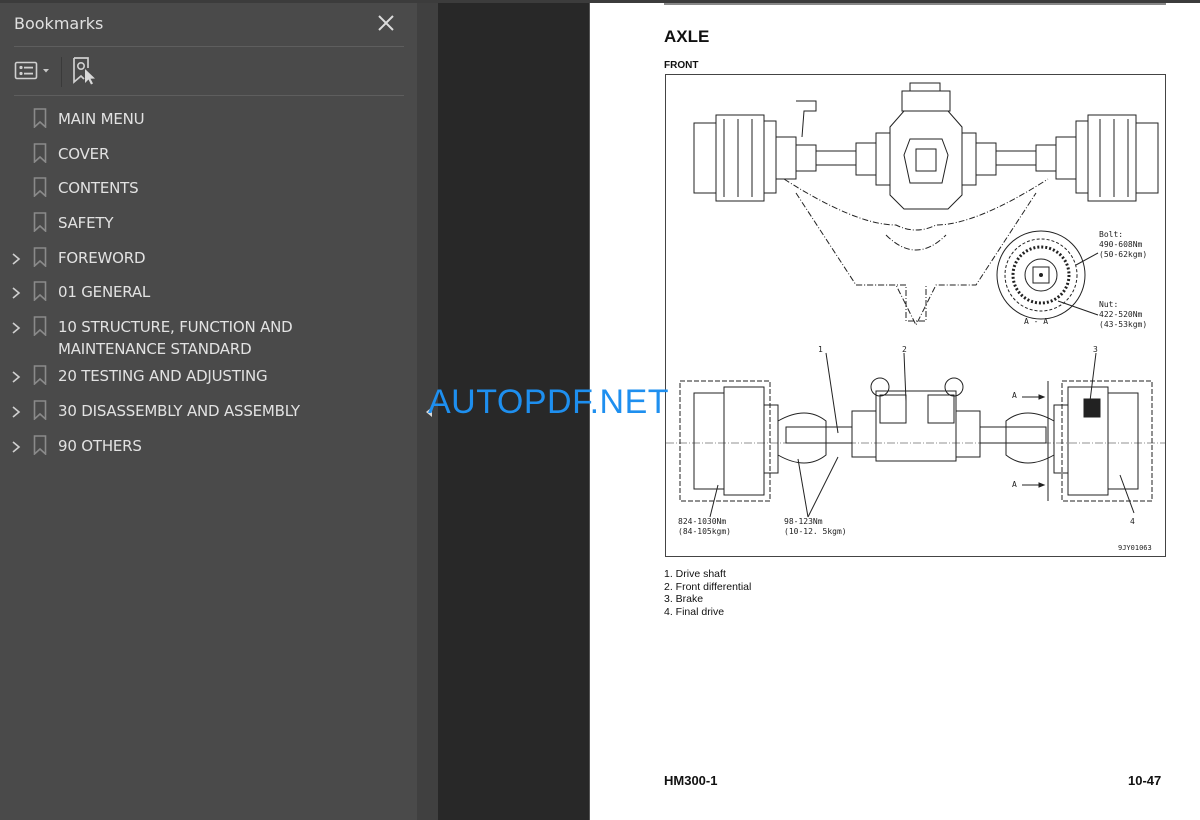 This screenshot has height=820, width=1200. I want to click on chevron-down-icon, so click(46, 71).